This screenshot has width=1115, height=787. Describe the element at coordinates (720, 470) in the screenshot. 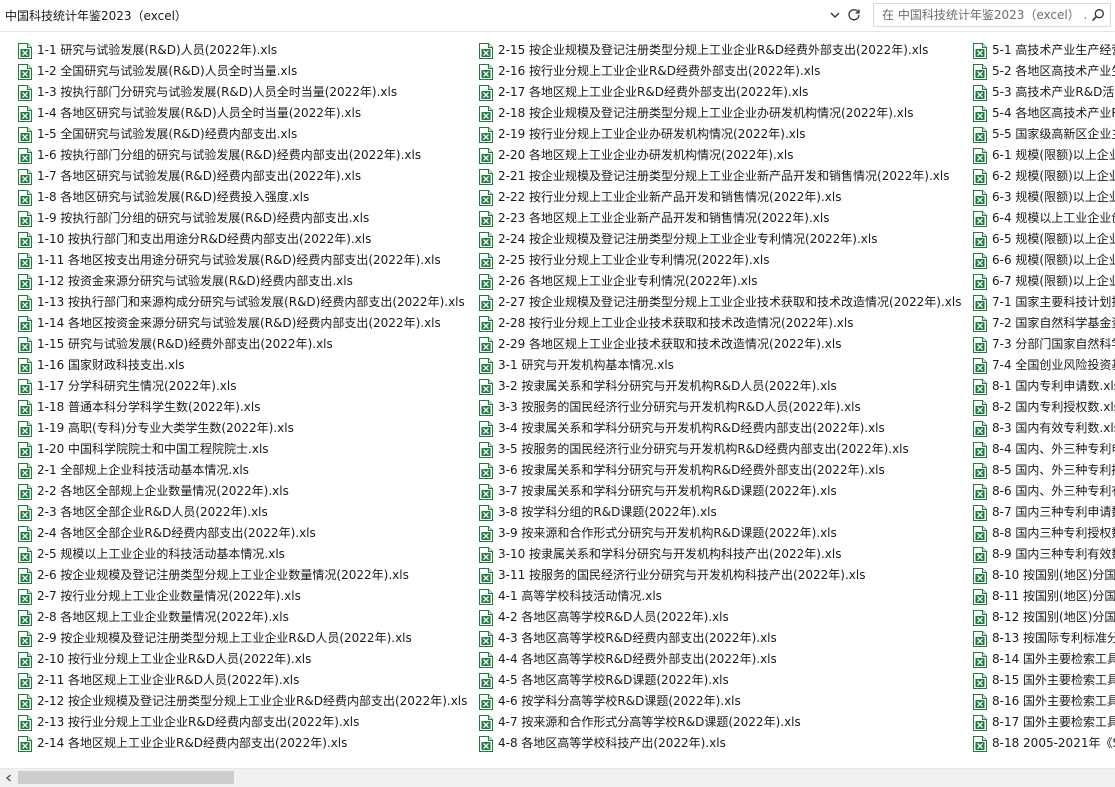

I see `file-item: 3-6 按隶属关系和学科分研究与开发机构R&D经费外部支出(2022年).xls` at that location.